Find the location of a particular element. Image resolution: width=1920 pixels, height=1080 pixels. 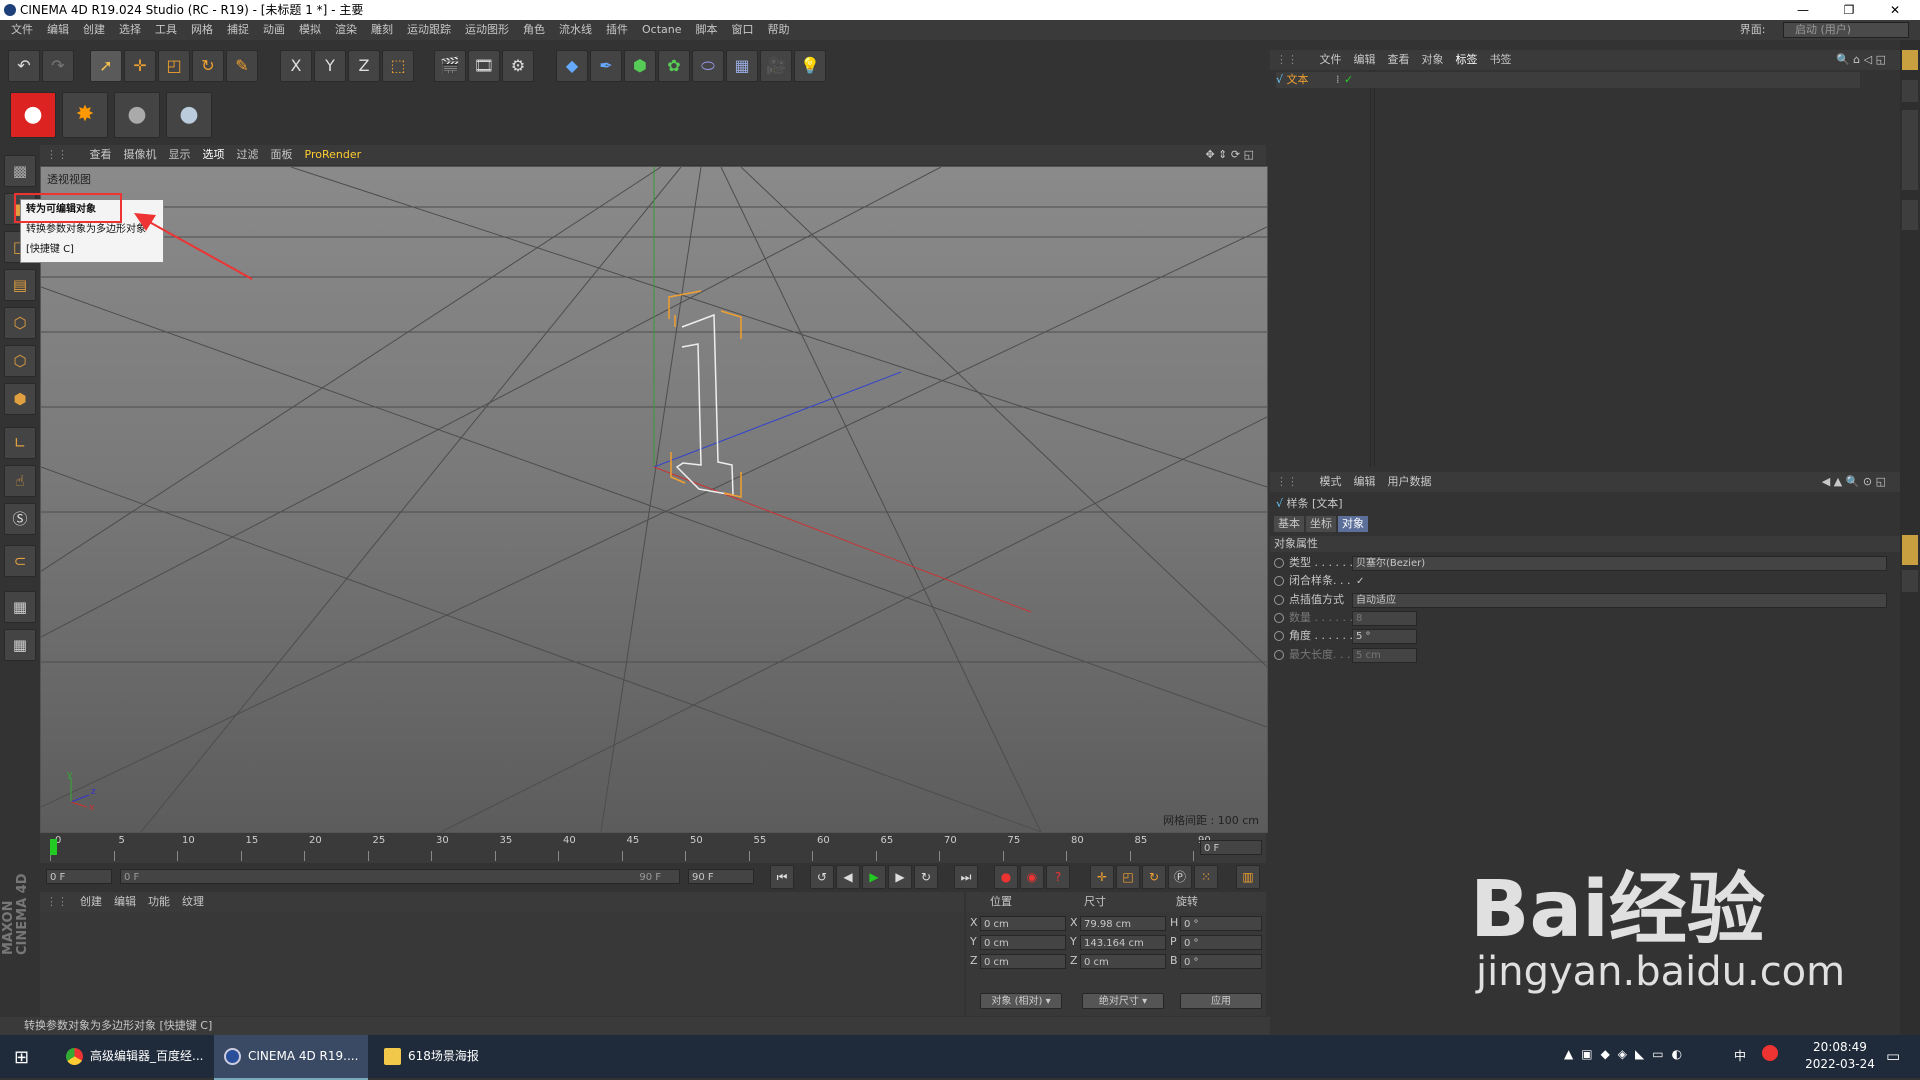

object-menu-item: 文件 is located at coordinates (1331, 59).